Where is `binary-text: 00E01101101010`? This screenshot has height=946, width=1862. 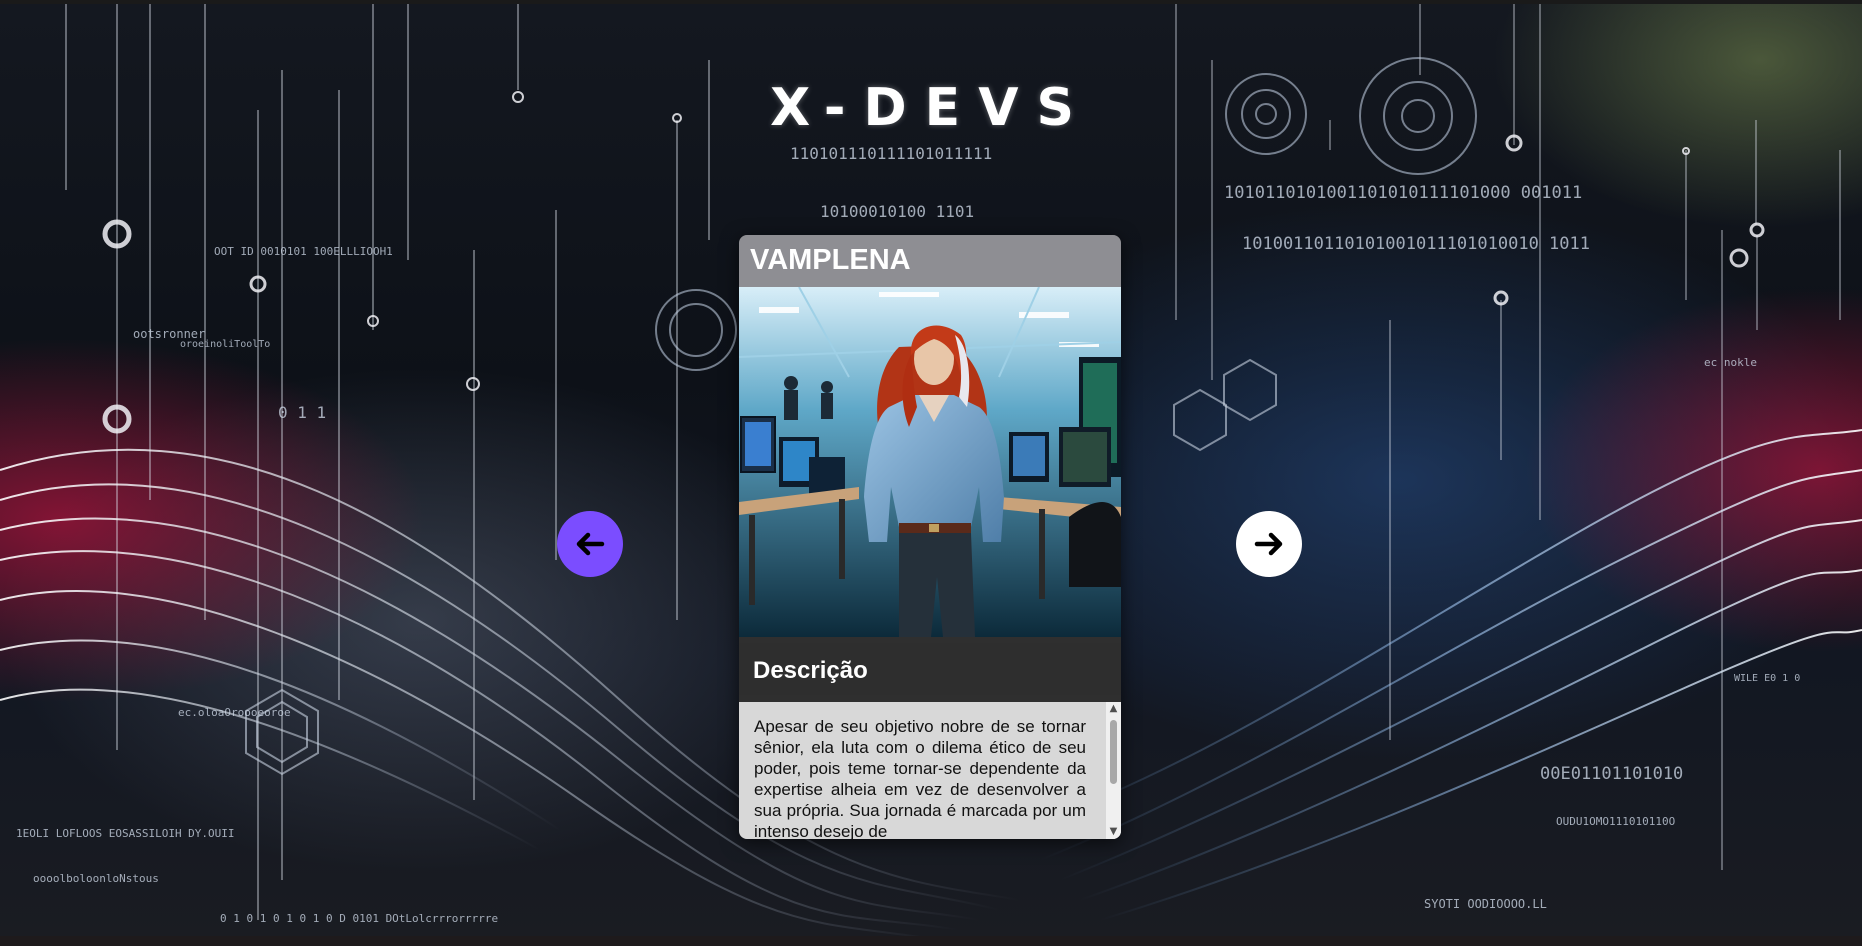
binary-text: 00E01101101010 is located at coordinates (1612, 774).